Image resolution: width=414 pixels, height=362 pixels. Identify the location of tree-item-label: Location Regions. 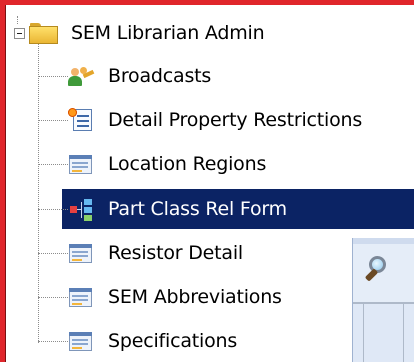
(187, 164).